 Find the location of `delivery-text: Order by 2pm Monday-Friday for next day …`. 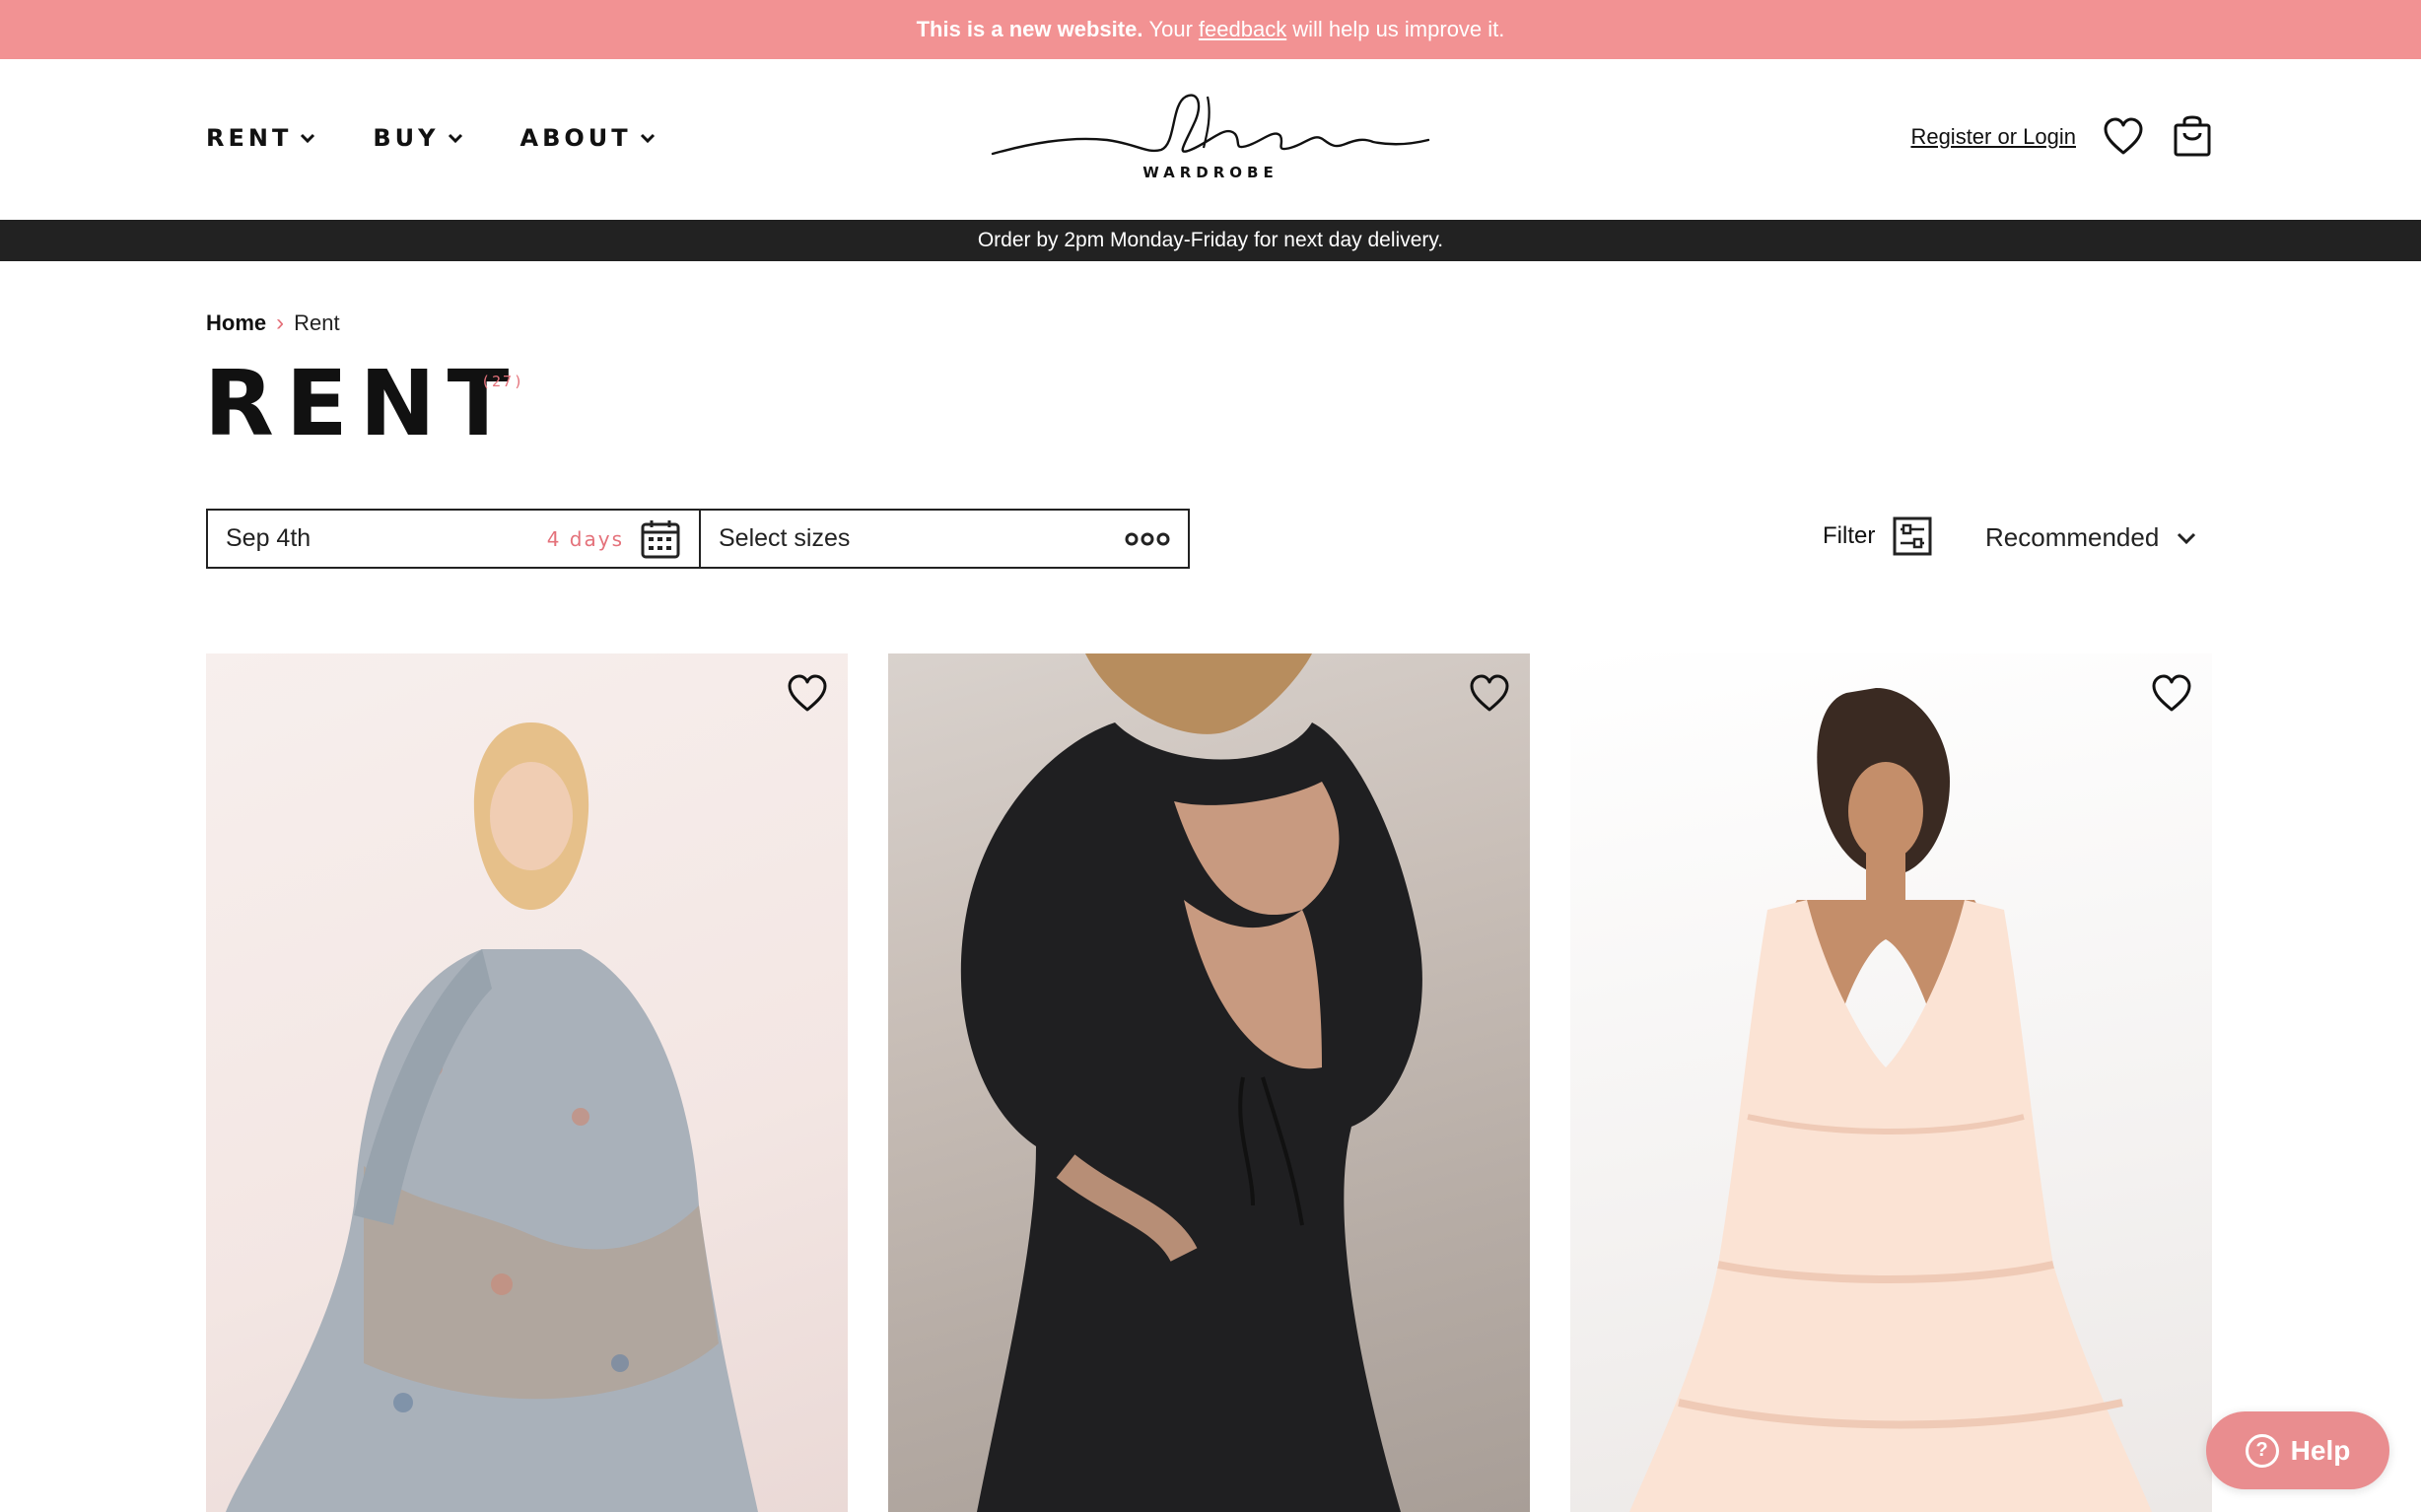

delivery-text: Order by 2pm Monday-Friday for next day … is located at coordinates (1210, 240).